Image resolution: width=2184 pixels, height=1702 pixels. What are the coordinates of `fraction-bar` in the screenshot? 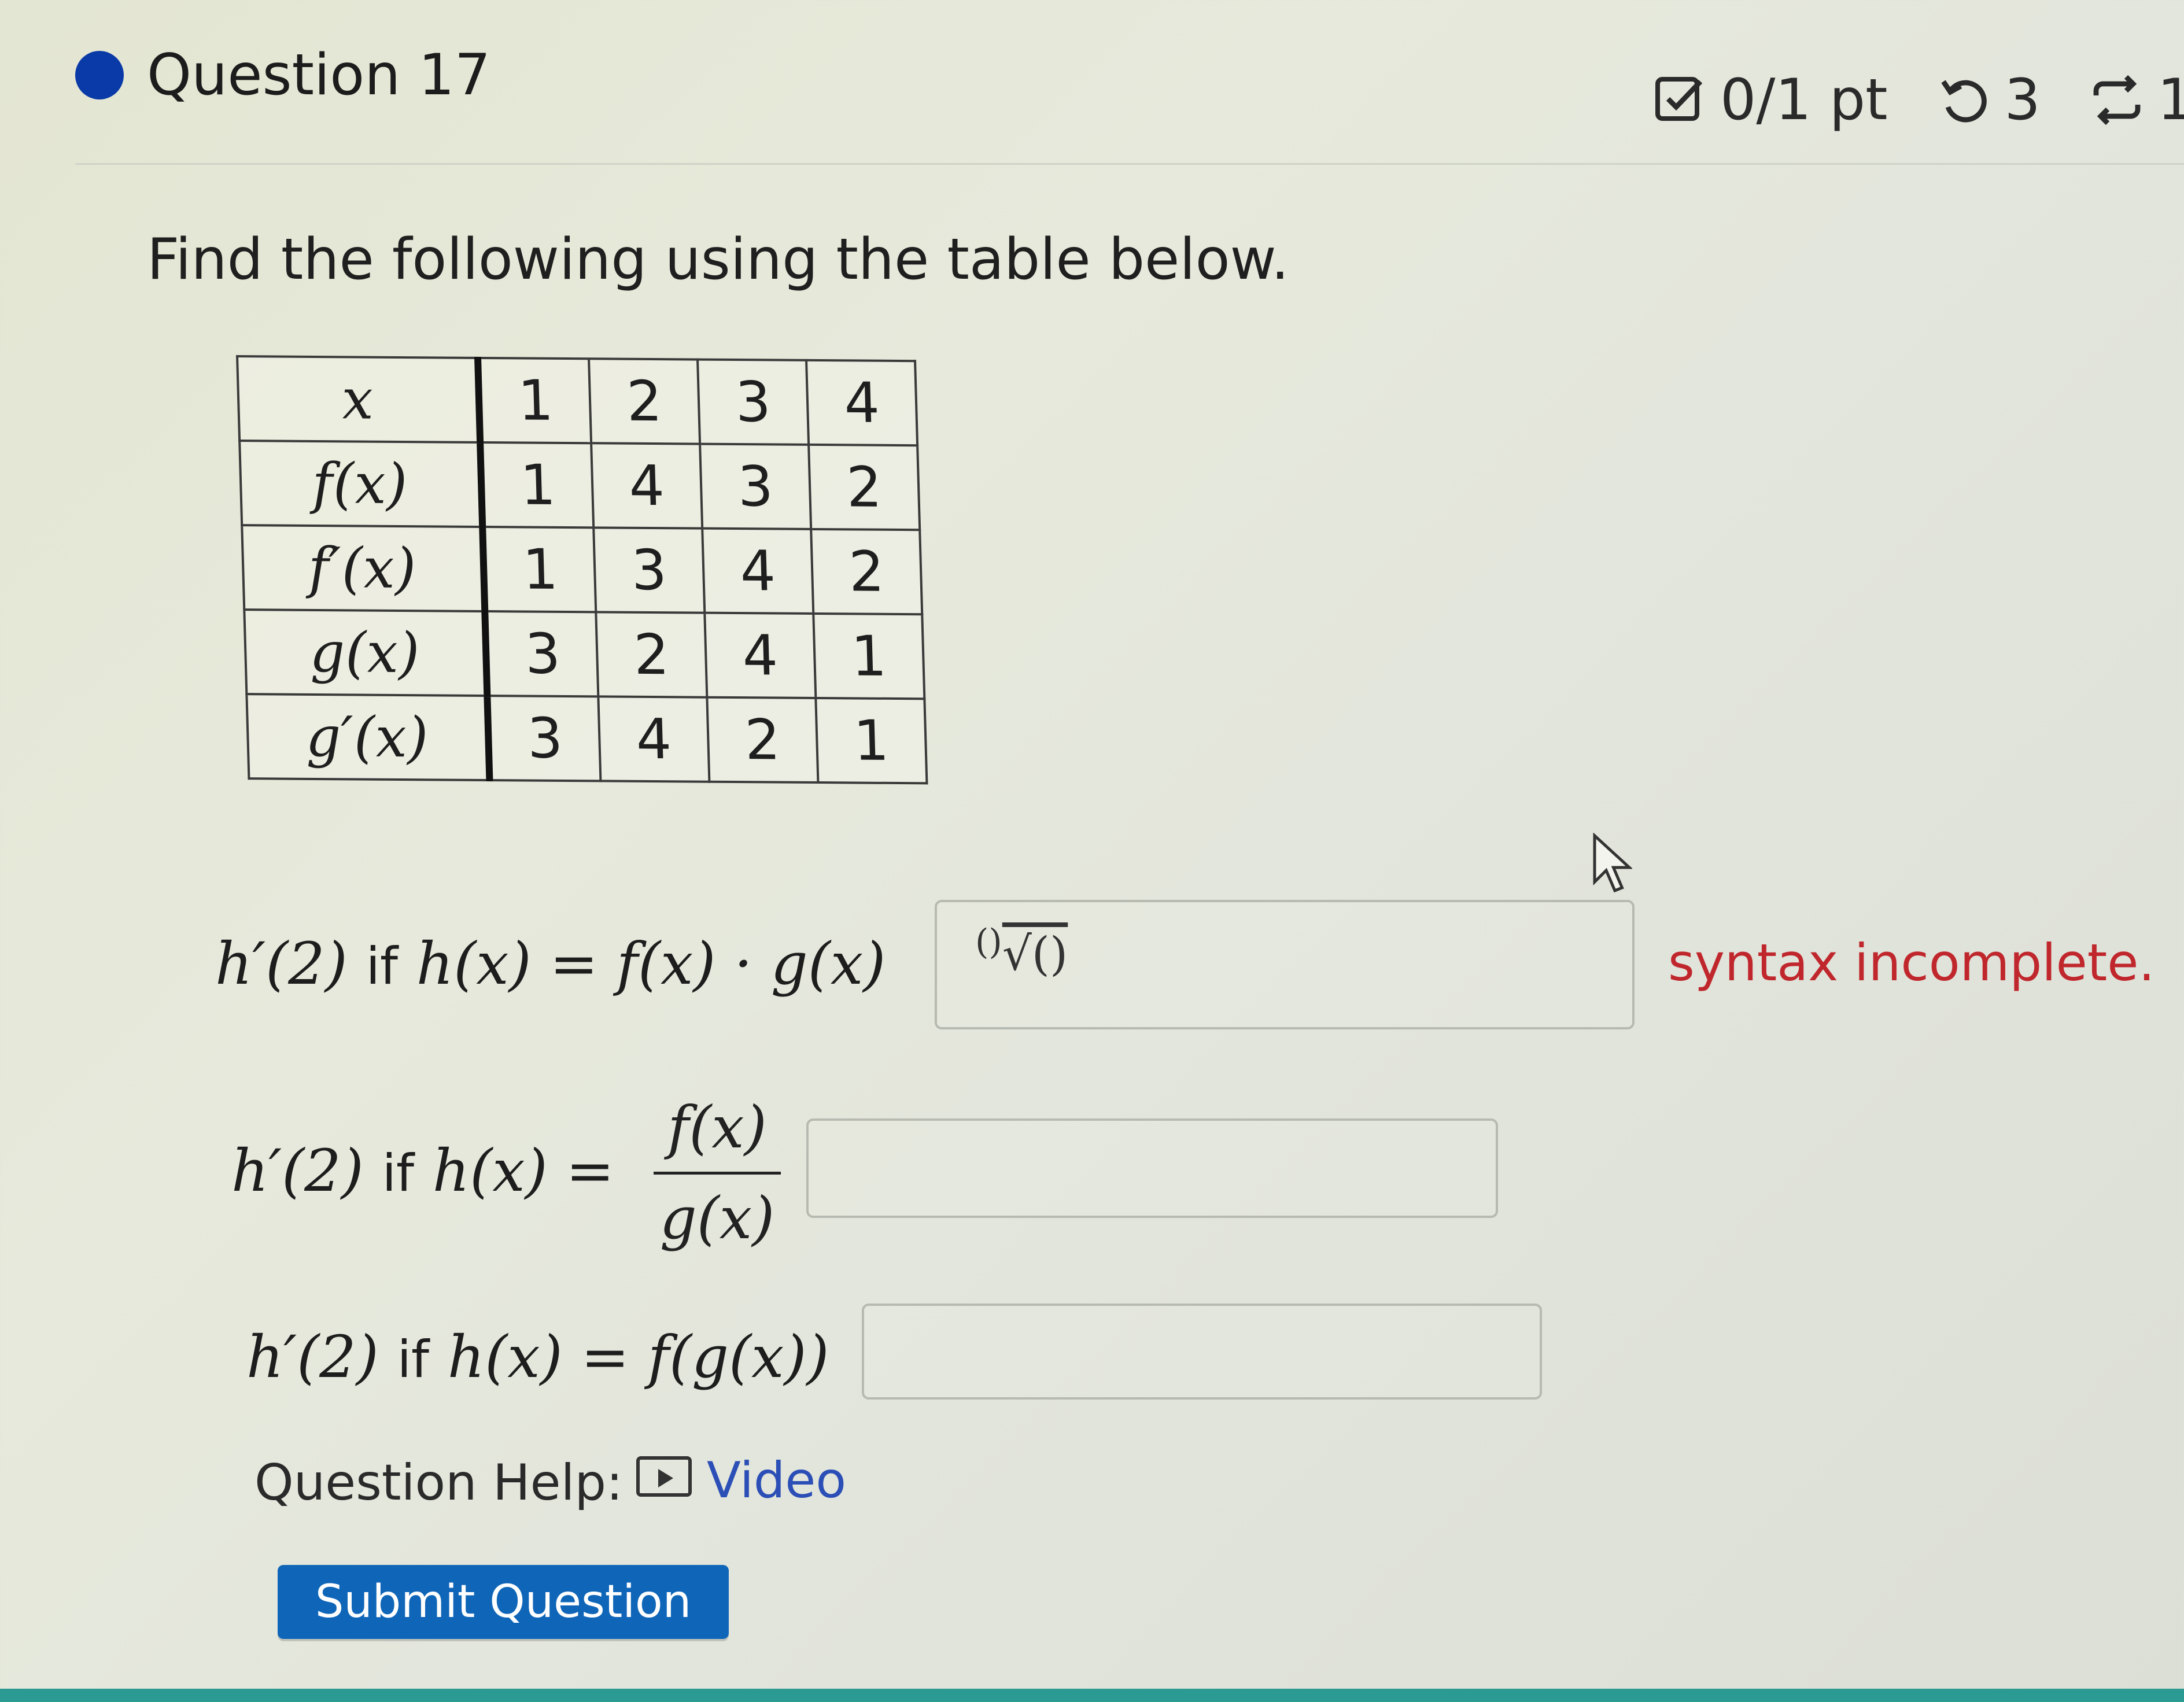 It's located at (717, 1173).